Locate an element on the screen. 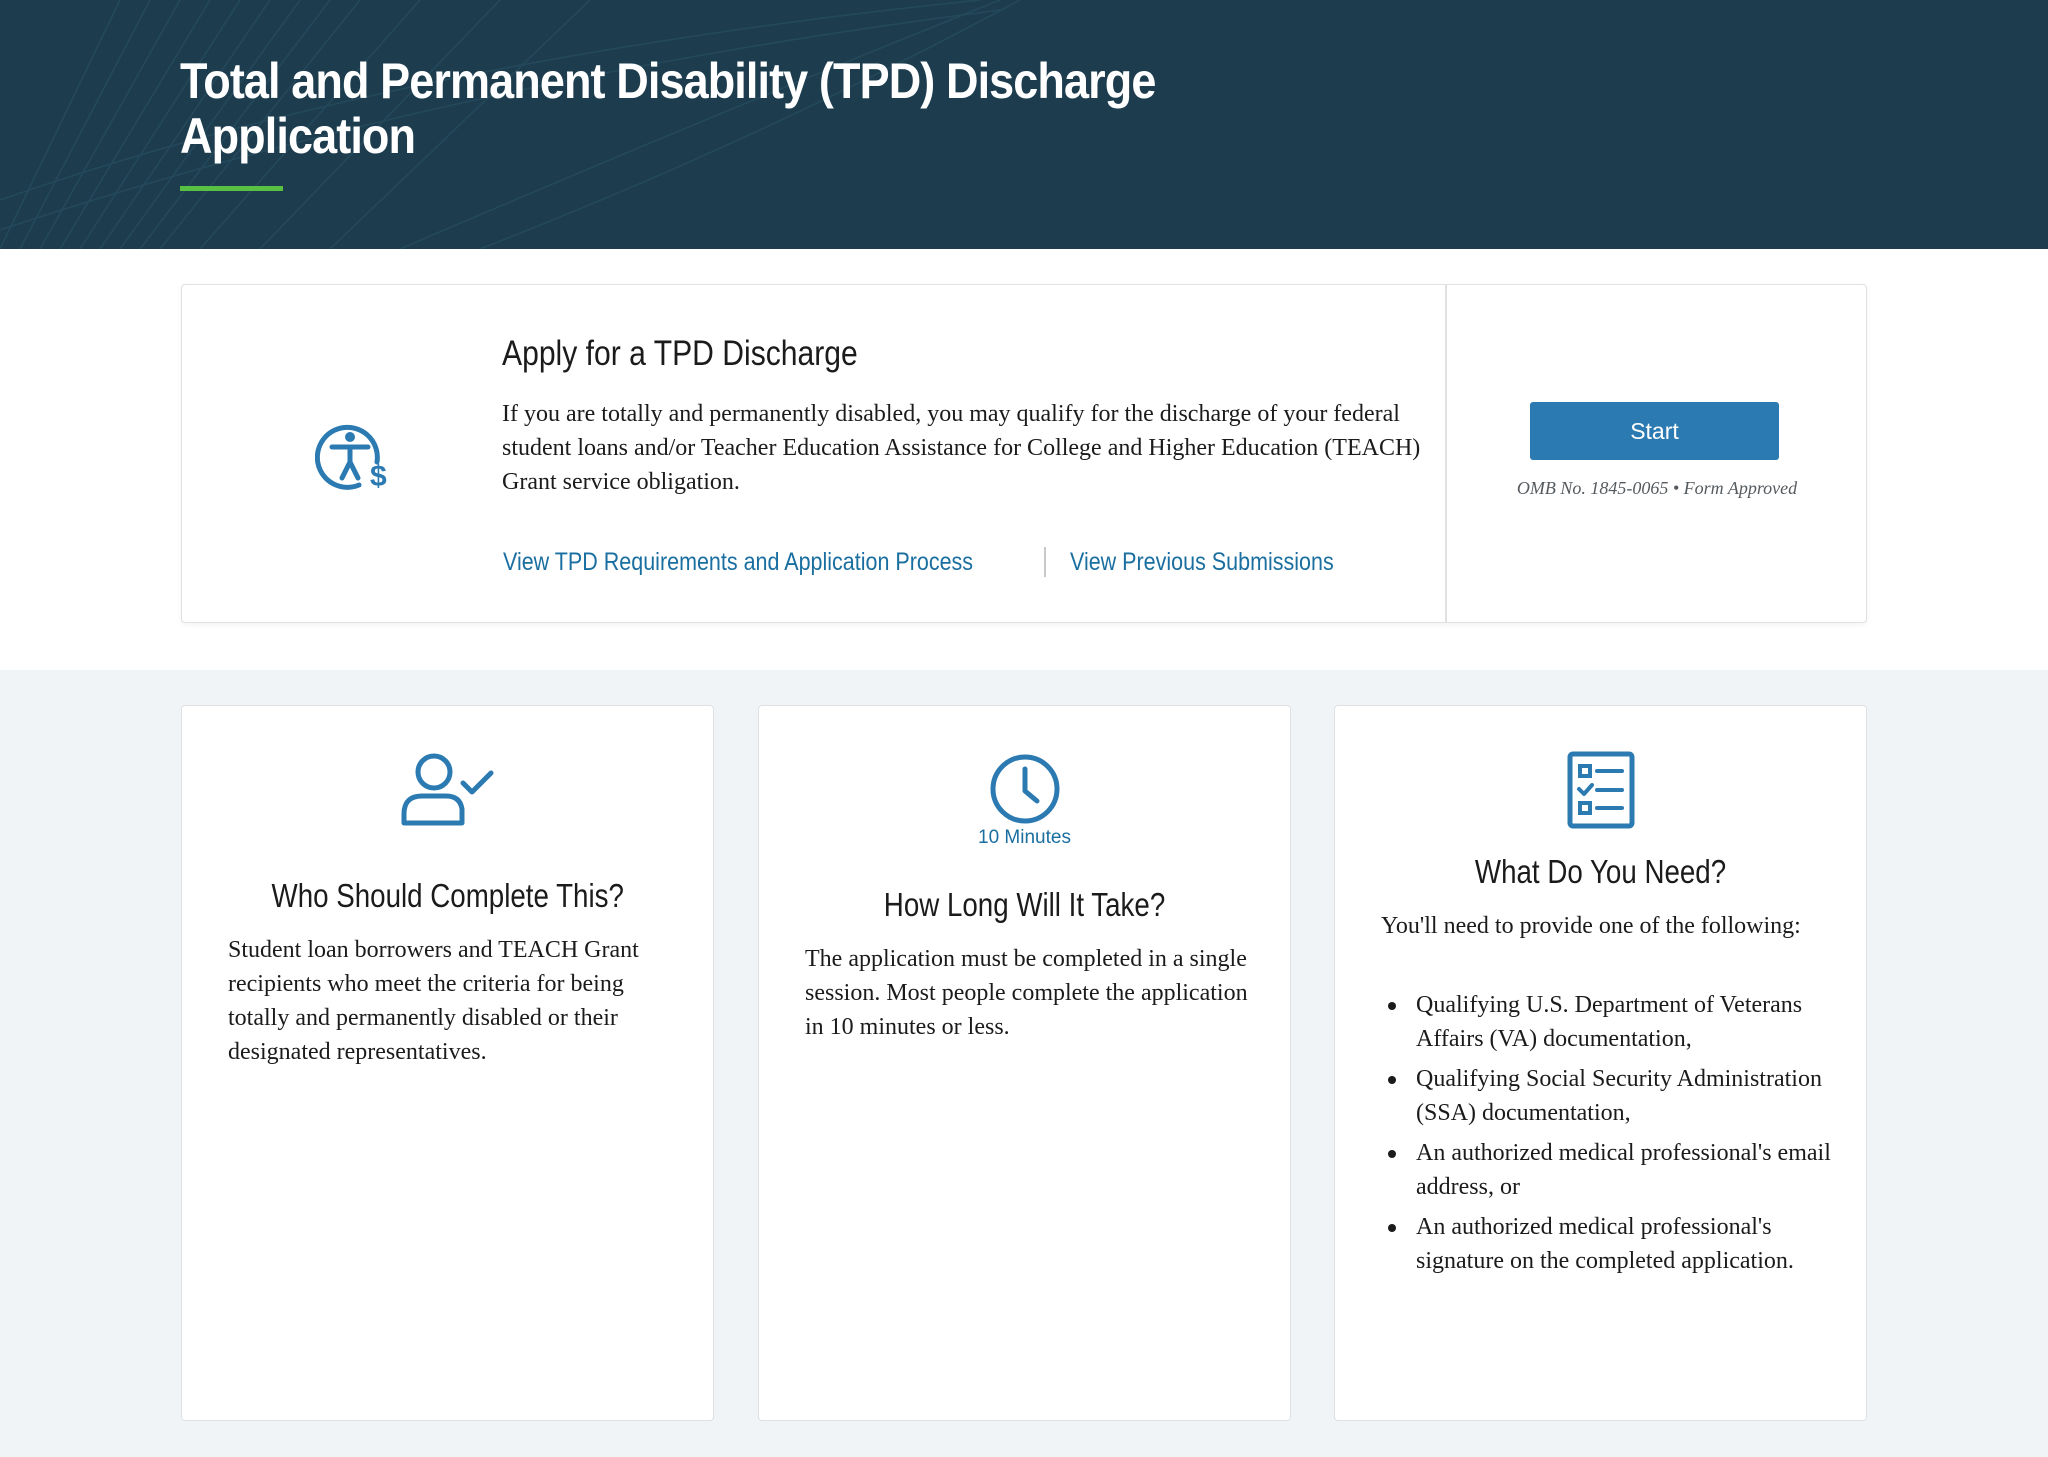 This screenshot has width=2048, height=1457. card-title: How Long Will It Take? is located at coordinates (1024, 905).